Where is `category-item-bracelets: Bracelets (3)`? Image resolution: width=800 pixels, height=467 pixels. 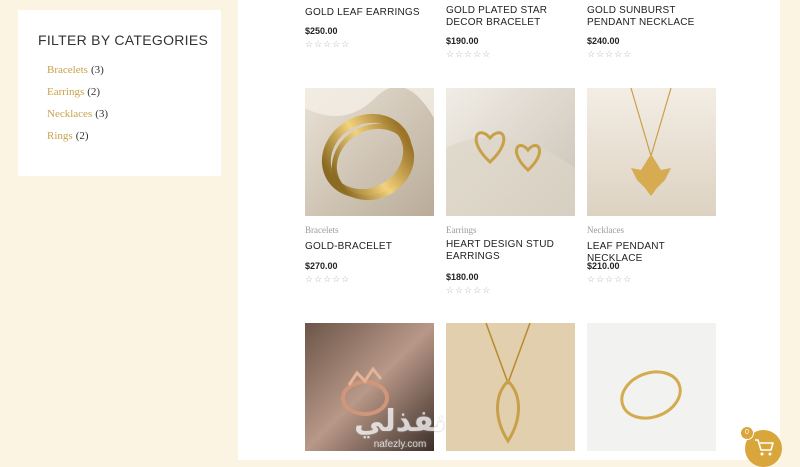 category-item-bracelets: Bracelets (3) is located at coordinates (75, 70).